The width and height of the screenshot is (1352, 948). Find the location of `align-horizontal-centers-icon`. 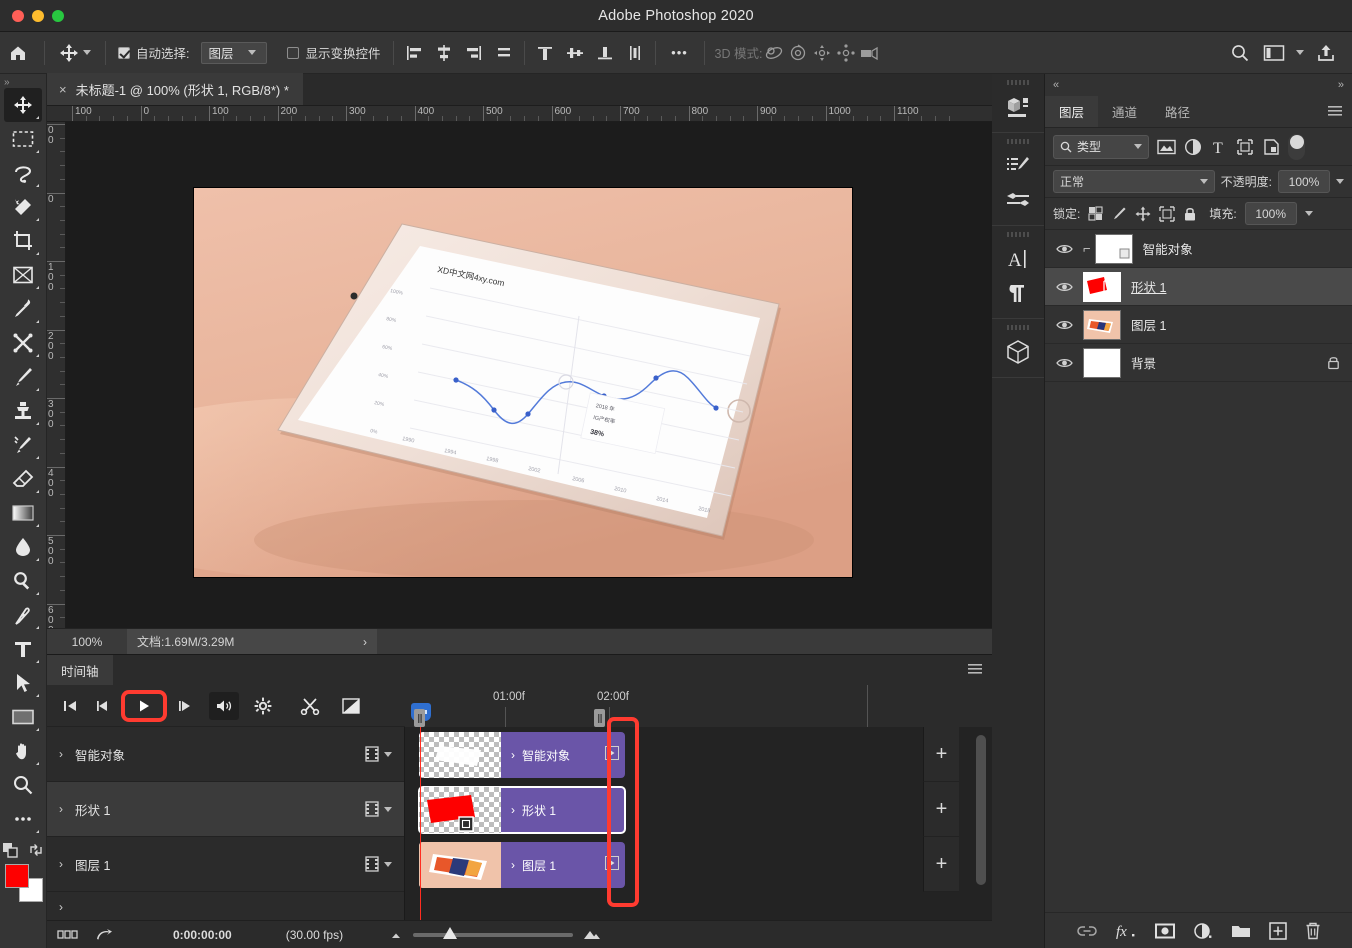

align-horizontal-centers-icon is located at coordinates (444, 53).